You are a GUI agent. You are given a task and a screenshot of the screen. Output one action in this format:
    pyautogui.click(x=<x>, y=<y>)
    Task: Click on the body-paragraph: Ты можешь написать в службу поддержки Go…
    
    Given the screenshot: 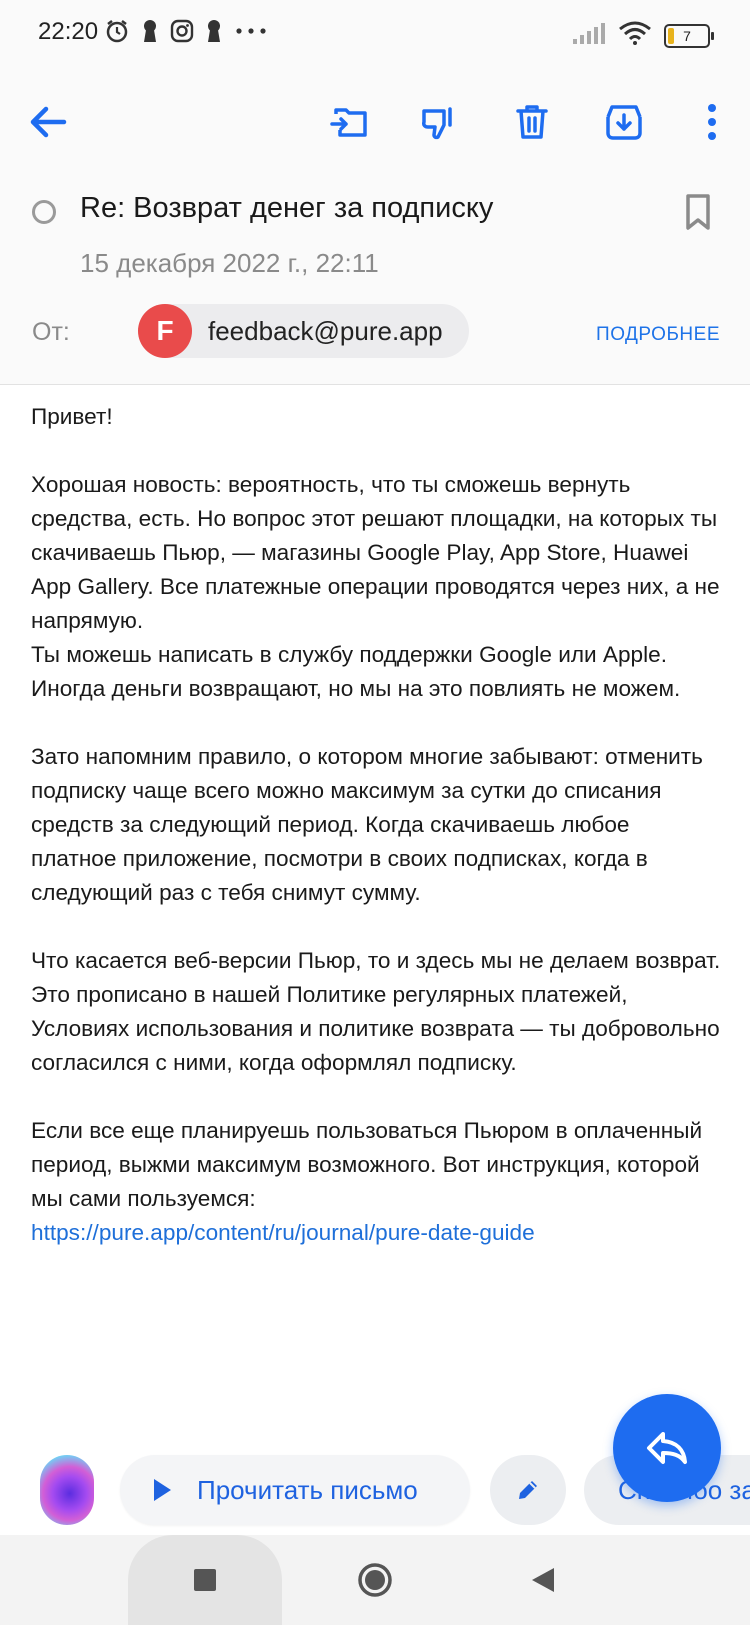 What is the action you would take?
    pyautogui.click(x=356, y=671)
    